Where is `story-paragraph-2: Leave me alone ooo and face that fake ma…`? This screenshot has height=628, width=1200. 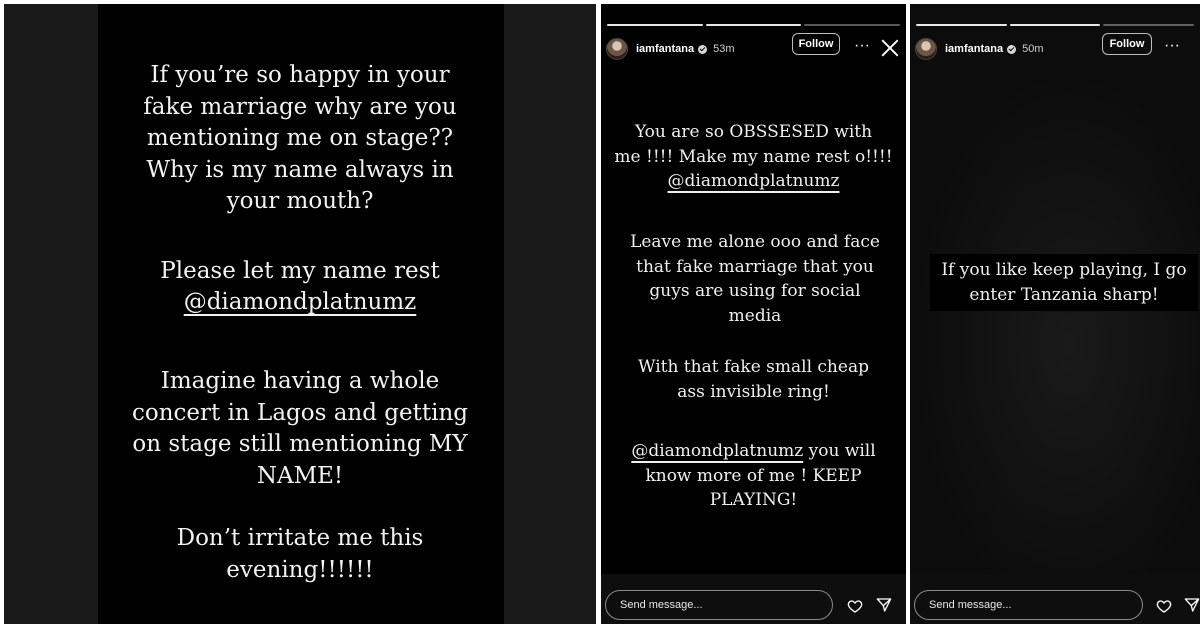
story-paragraph-2: Leave me alone ooo and face that fake ma… is located at coordinates (755, 279).